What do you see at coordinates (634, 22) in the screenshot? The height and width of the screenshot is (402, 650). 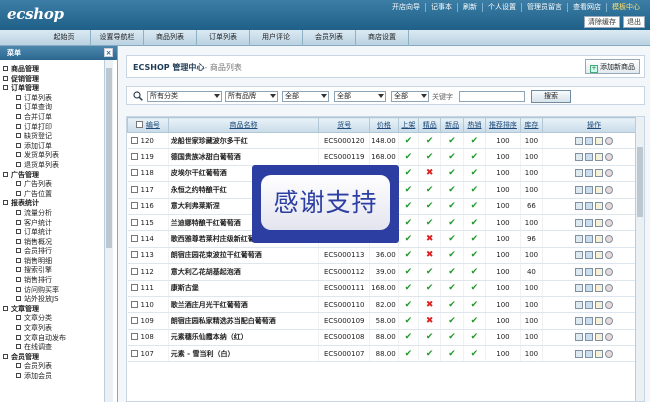 I see `top-button: 退出` at bounding box center [634, 22].